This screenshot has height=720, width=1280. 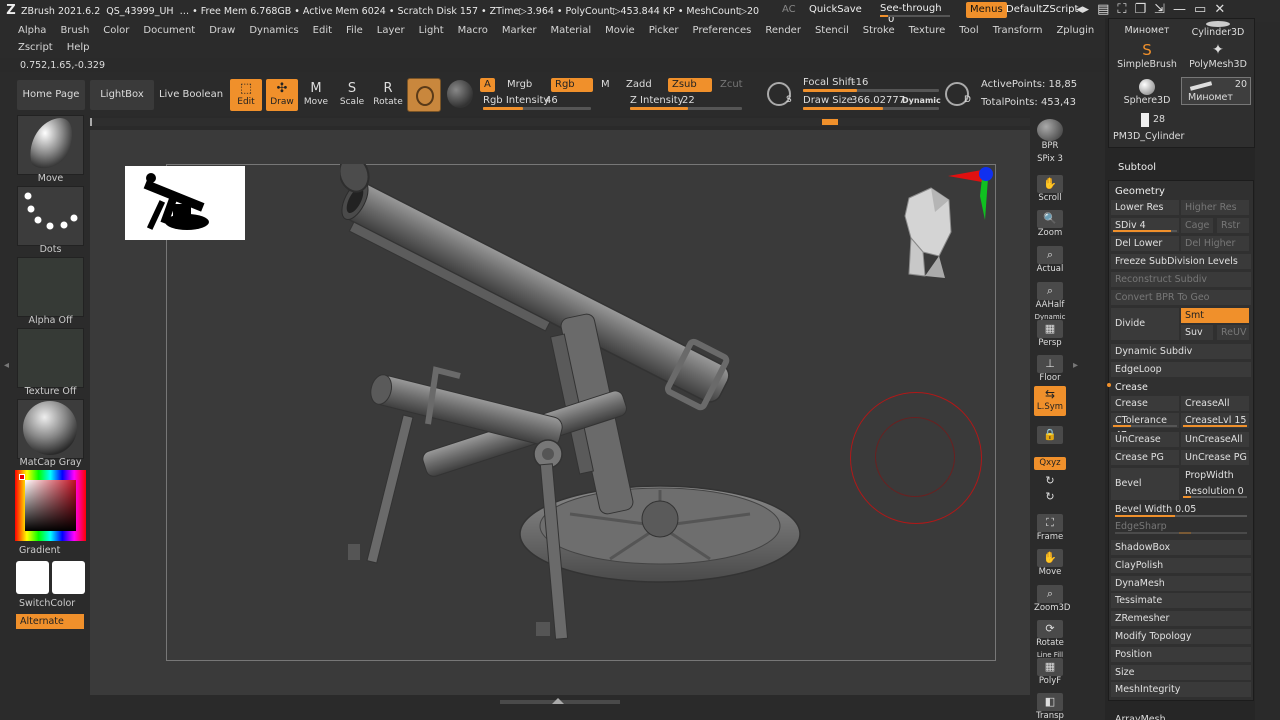 What do you see at coordinates (487, 85) in the screenshot?
I see `a-toggle: A` at bounding box center [487, 85].